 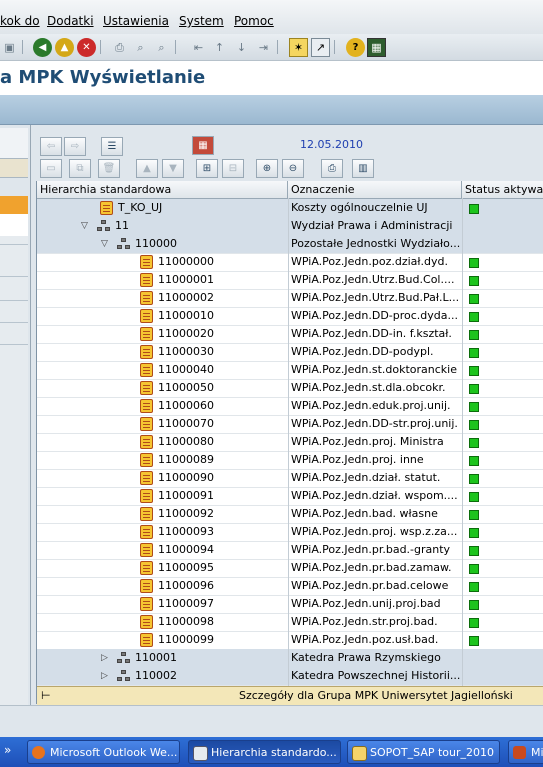 I want to click on tree-row: 11000030 WPiA.Poz.Jedn.DD-podypl., so click(x=290, y=352).